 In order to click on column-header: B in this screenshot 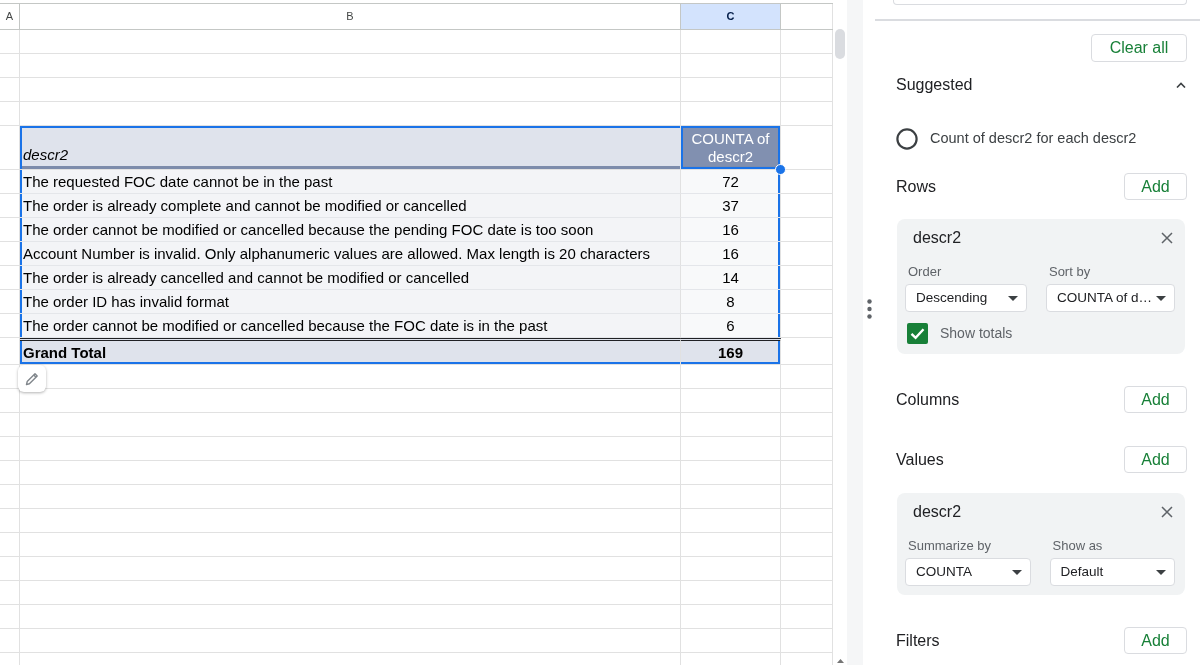, I will do `click(350, 17)`.